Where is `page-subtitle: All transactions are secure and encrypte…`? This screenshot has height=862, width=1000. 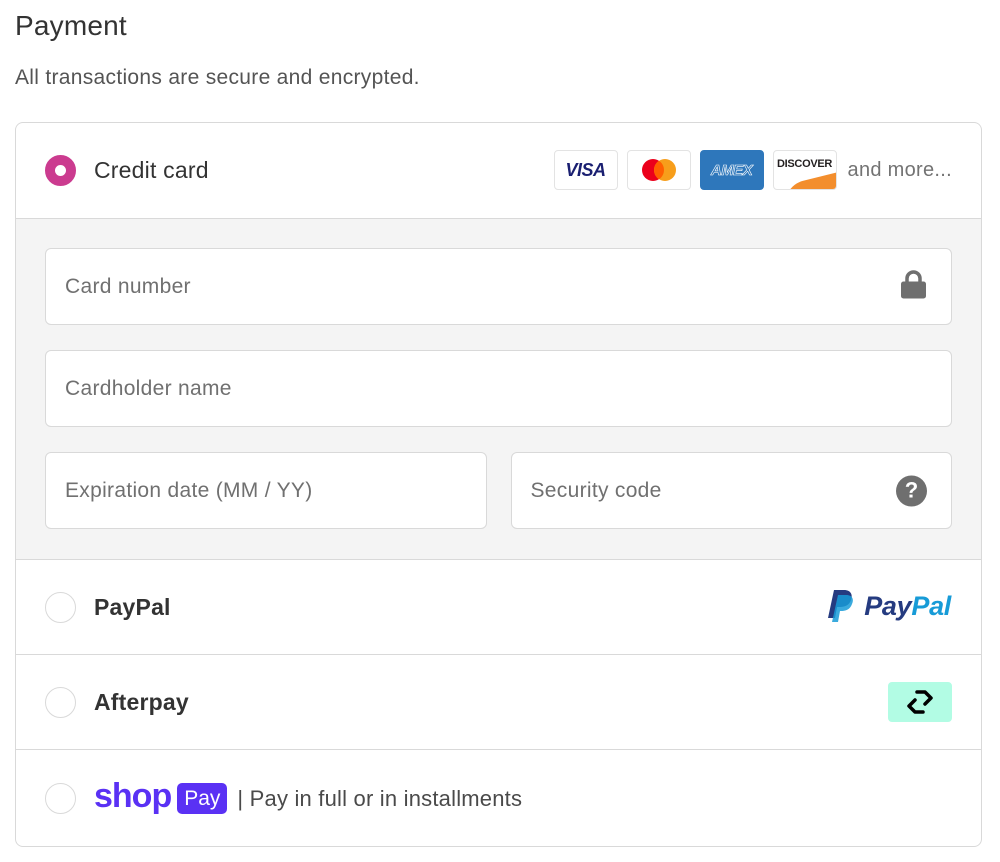
page-subtitle: All transactions are secure and encrypte… is located at coordinates (217, 77).